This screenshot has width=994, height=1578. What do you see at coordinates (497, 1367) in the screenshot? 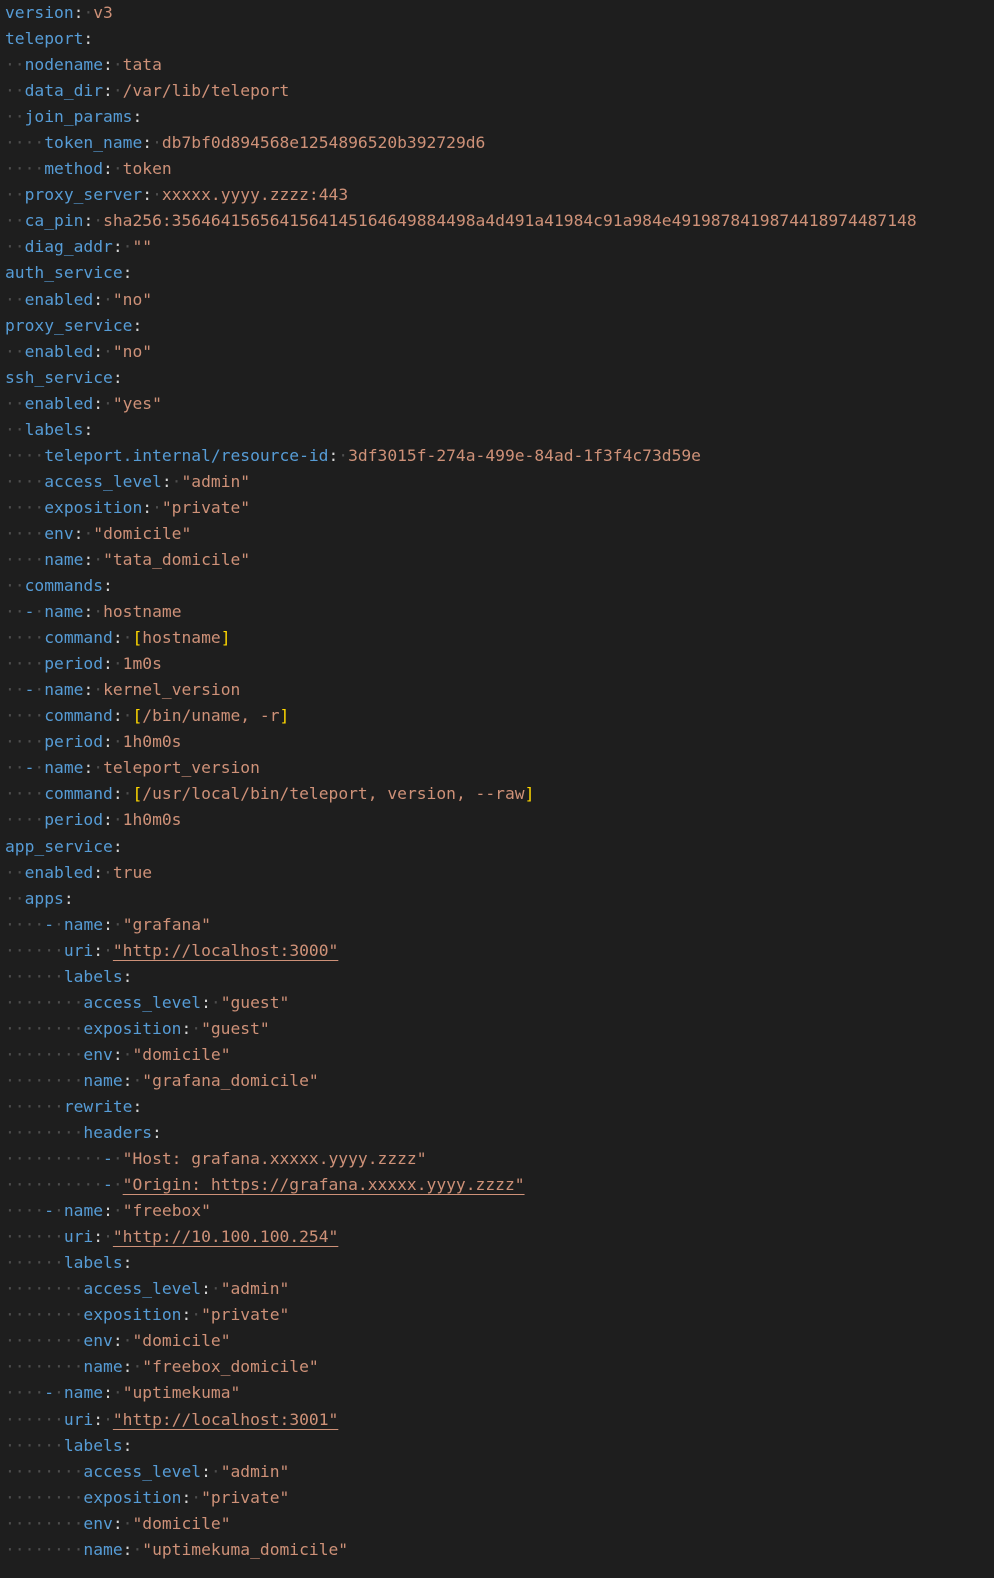
I see `code-line: ········name:·"freebox_domicile"` at bounding box center [497, 1367].